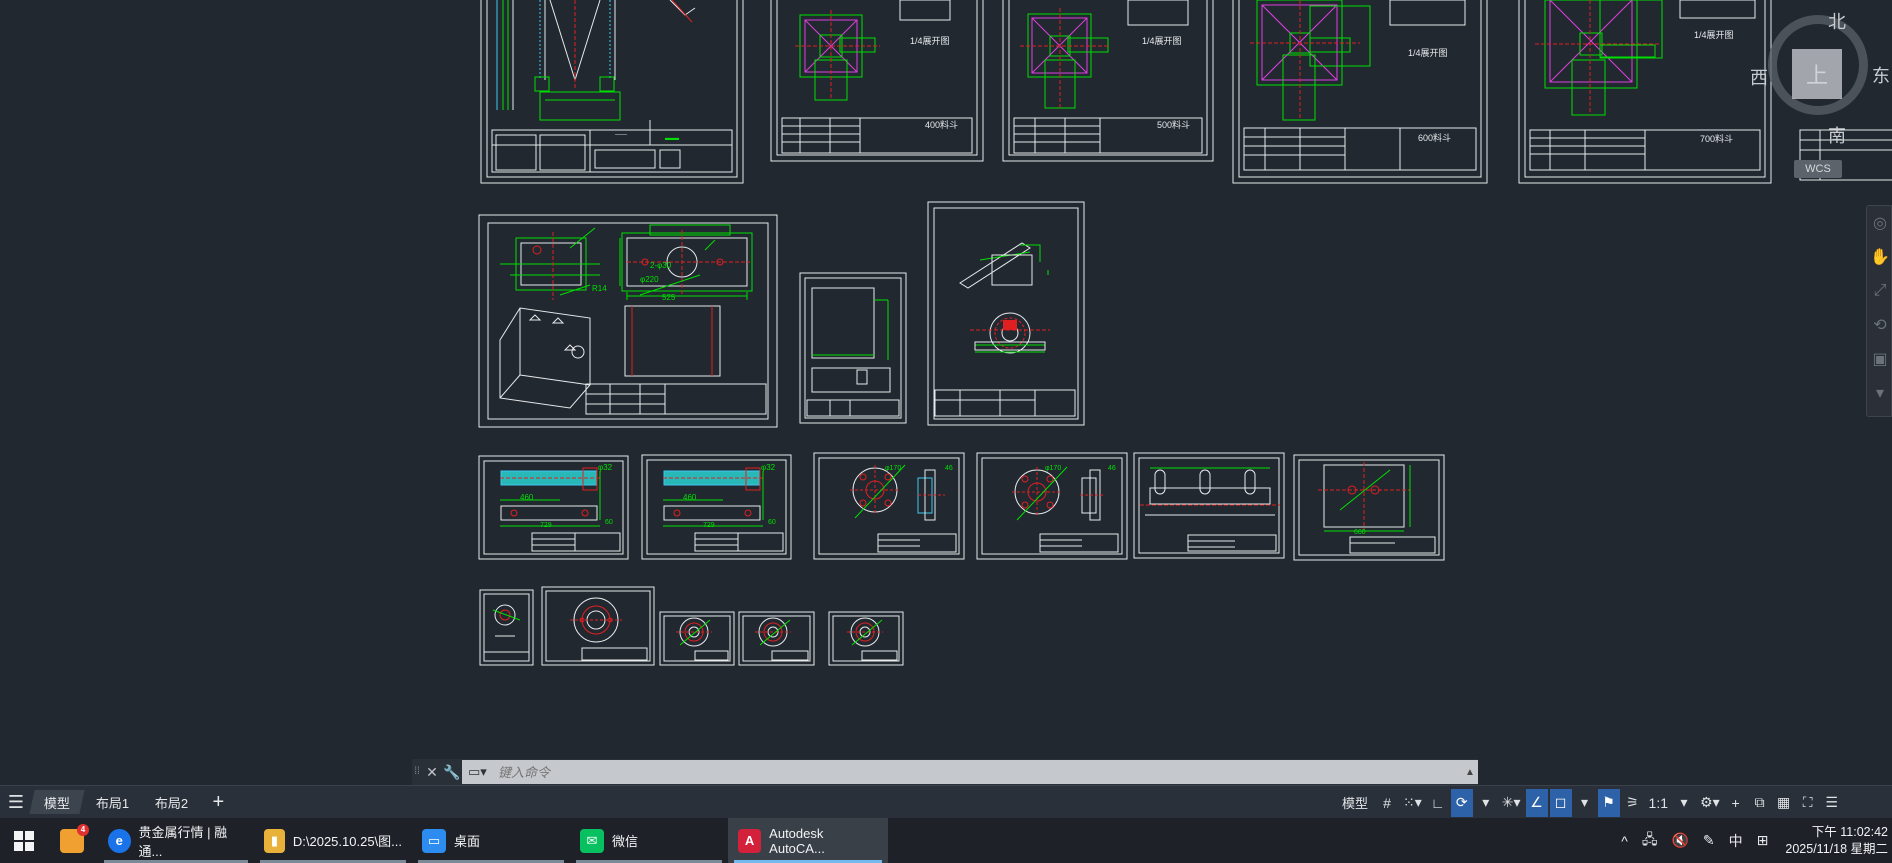 This screenshot has width=1892, height=863. I want to click on nav-customize-icon: ▾, so click(1879, 393).